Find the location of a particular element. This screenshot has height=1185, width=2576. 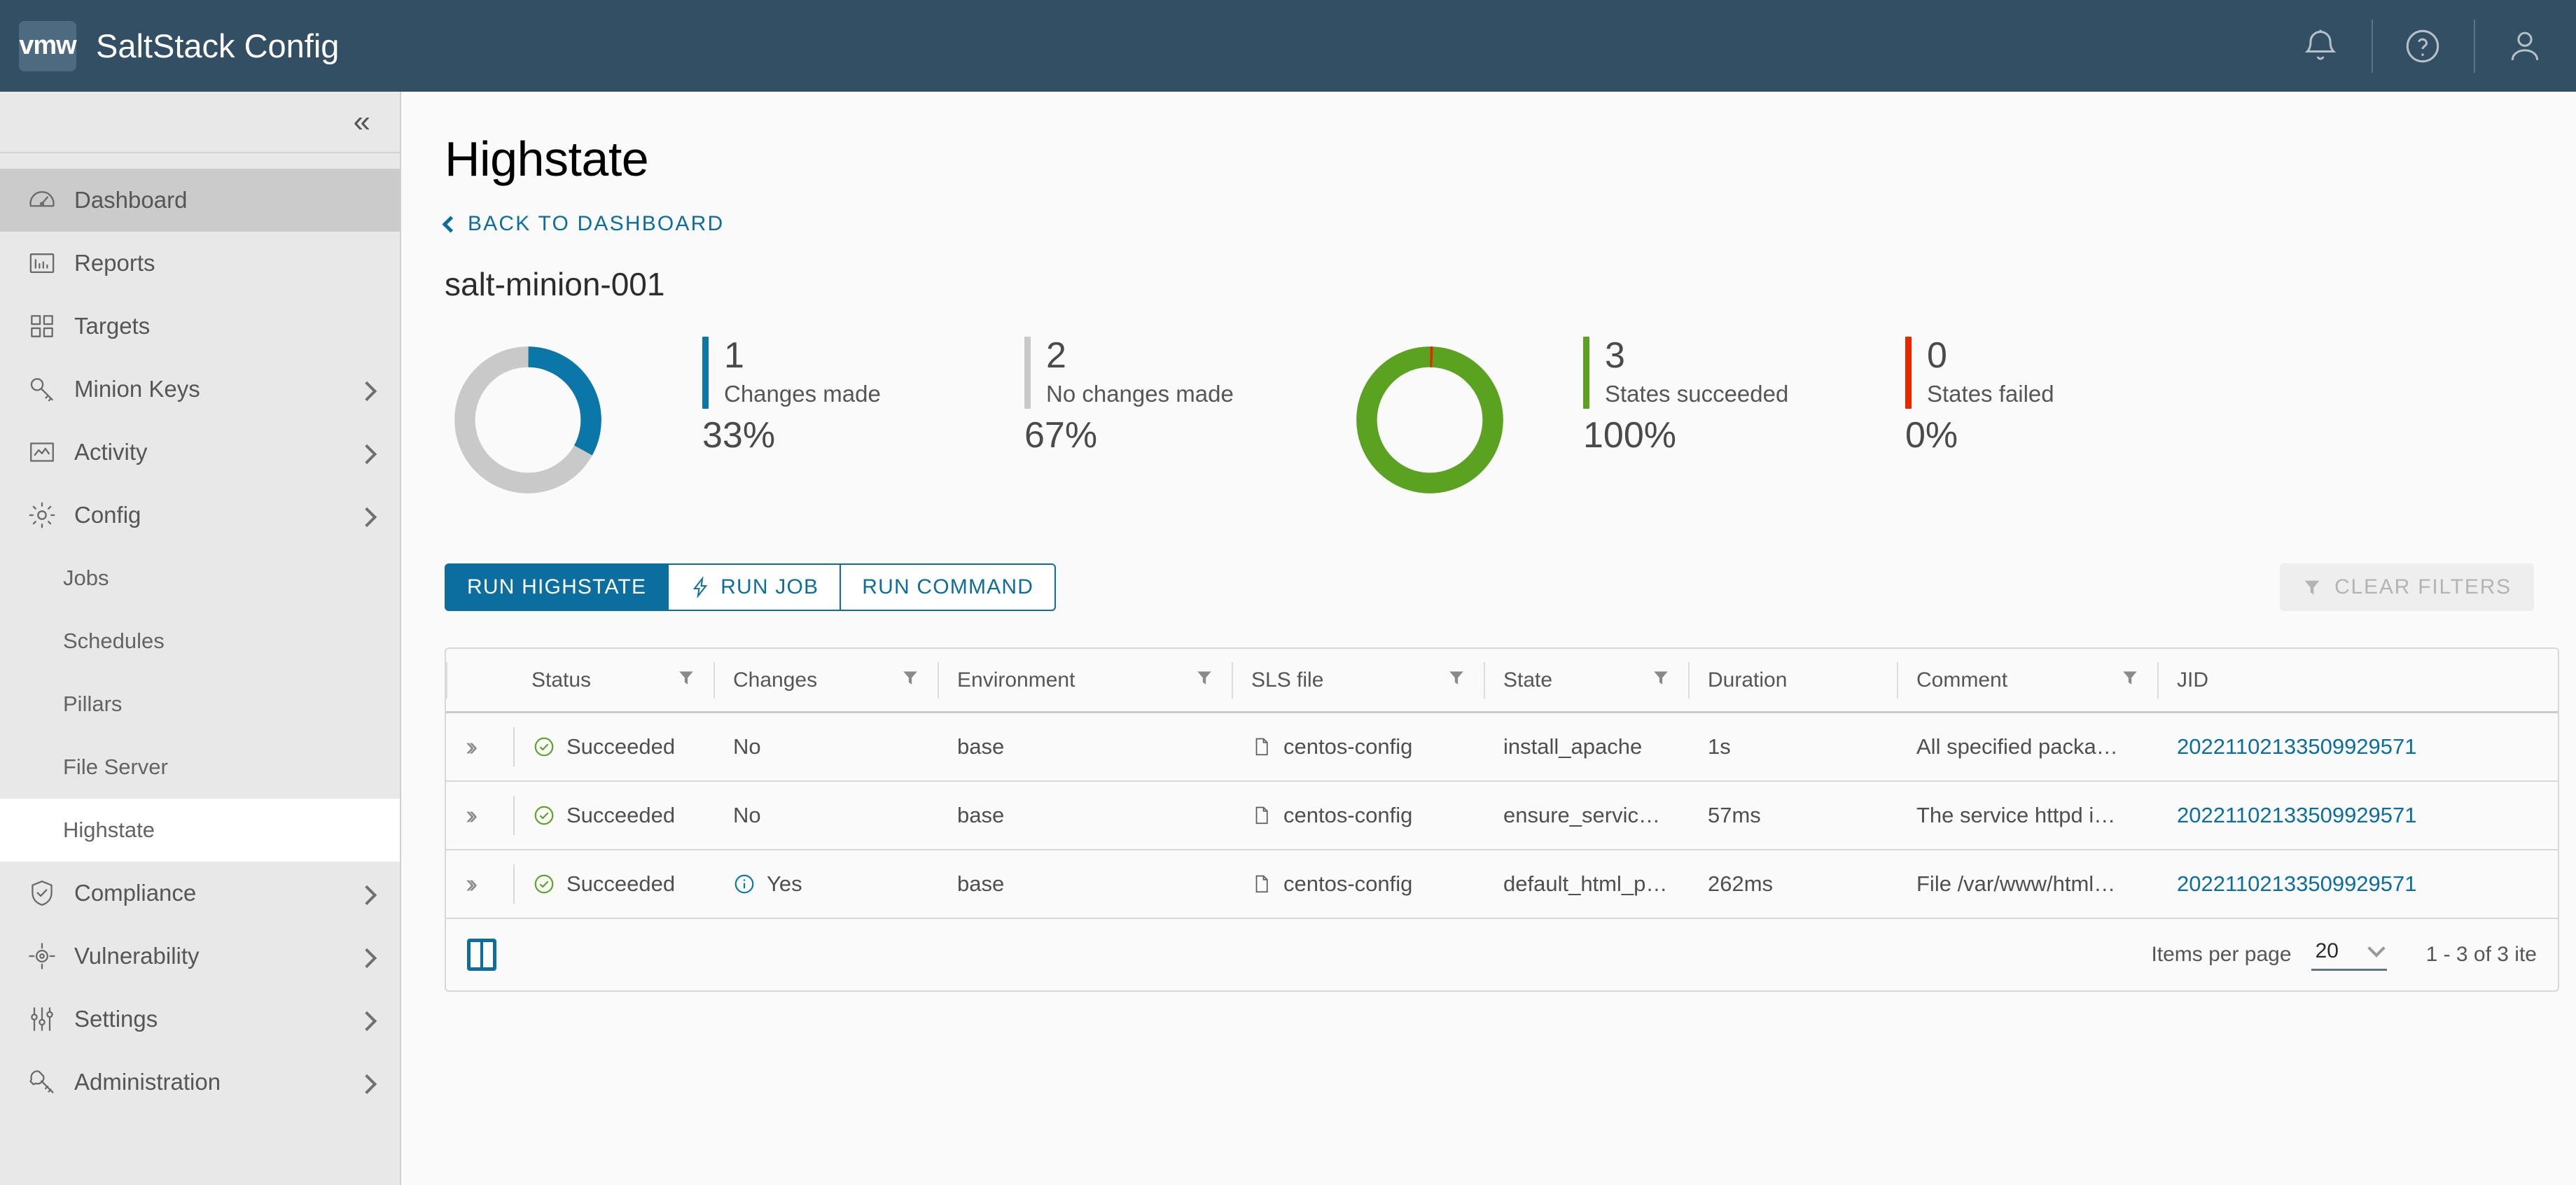

run-highstate-button: RUN HIGHSTATE is located at coordinates (557, 587).